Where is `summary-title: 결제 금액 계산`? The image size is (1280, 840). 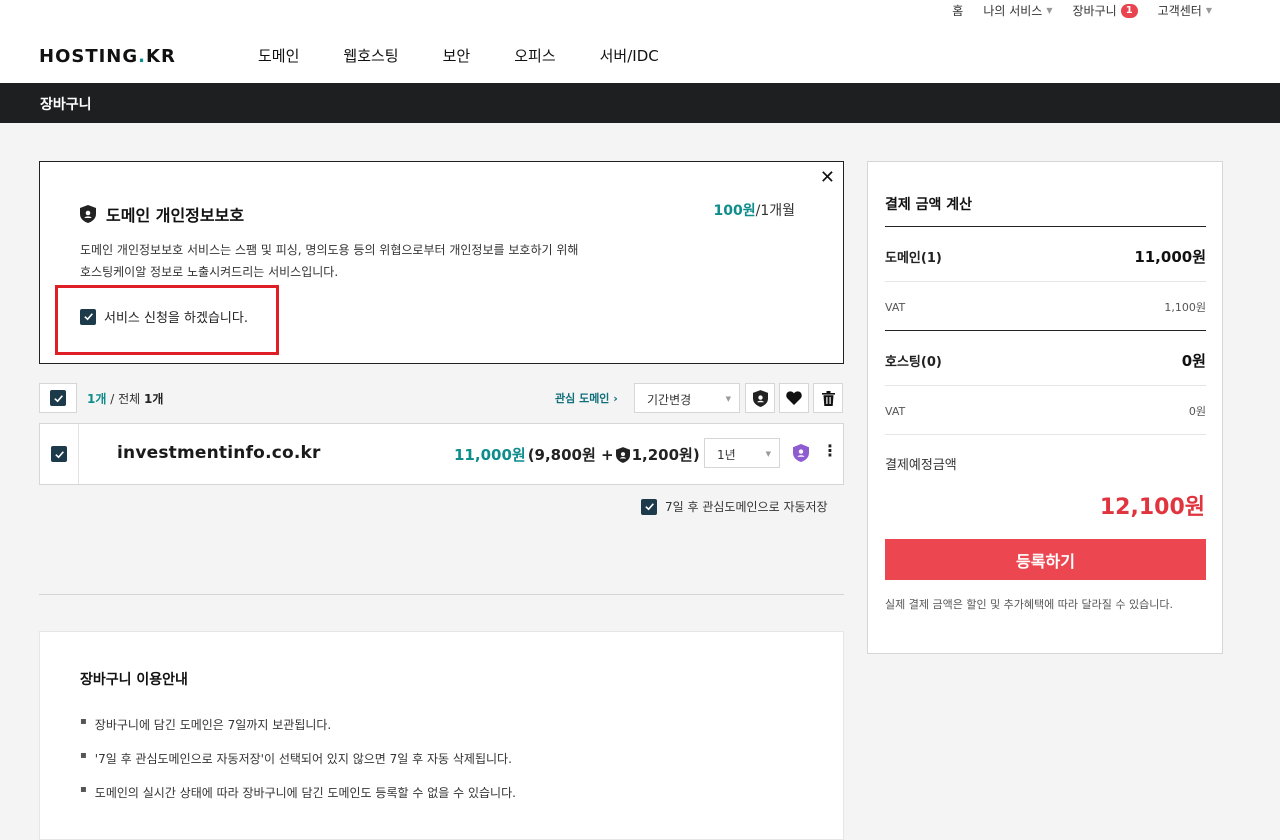
summary-title: 결제 금액 계산 is located at coordinates (929, 205).